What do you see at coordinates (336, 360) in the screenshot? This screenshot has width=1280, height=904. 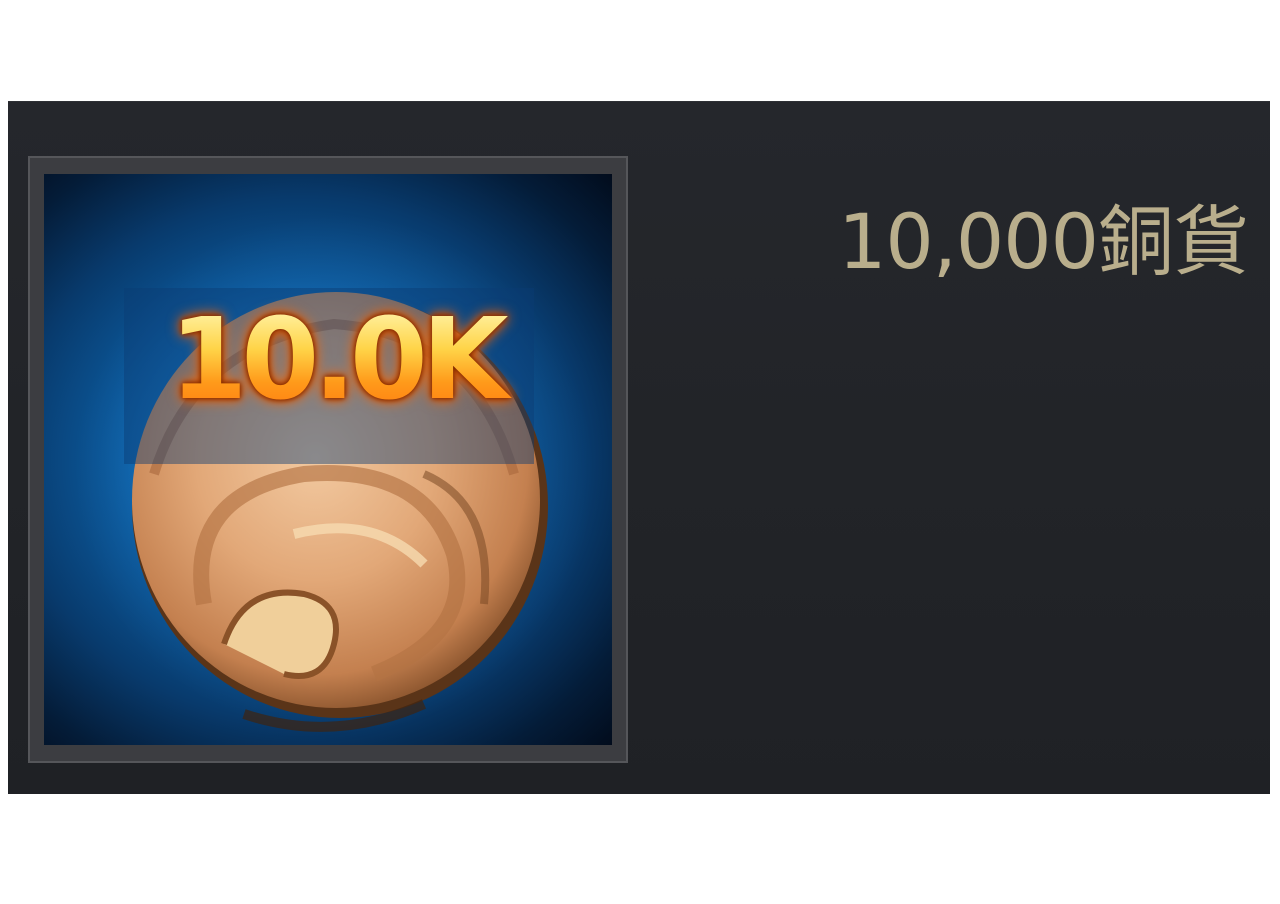 I see `item-quantity-badge: 10.0K` at bounding box center [336, 360].